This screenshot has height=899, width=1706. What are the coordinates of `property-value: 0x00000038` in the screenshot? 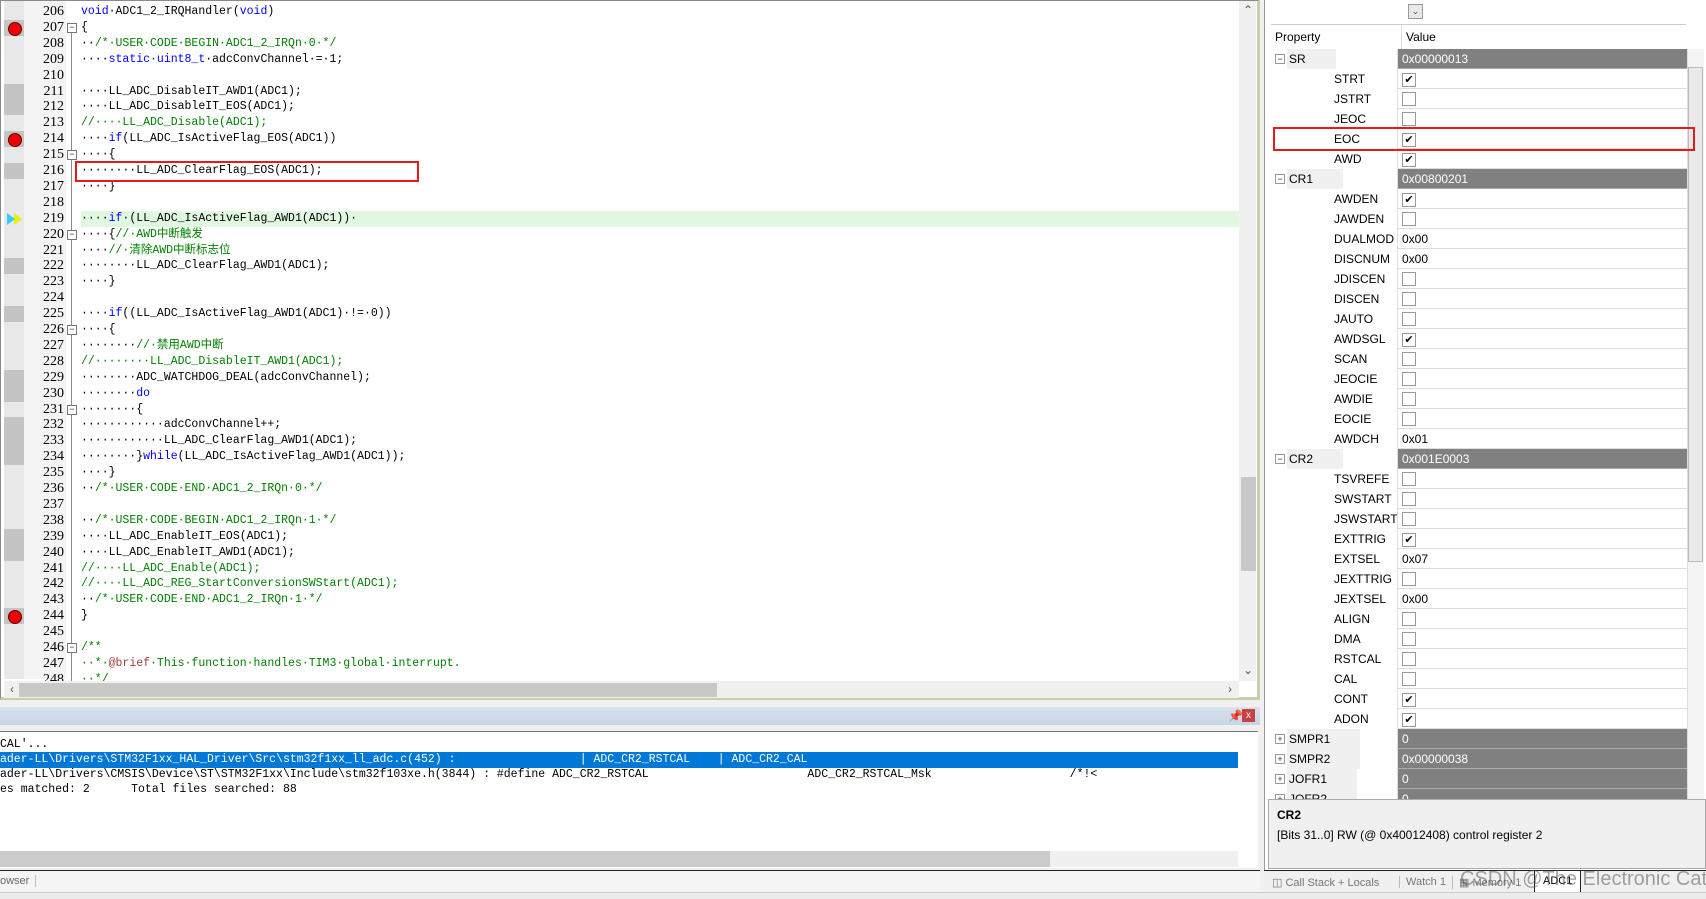 It's located at (1542, 759).